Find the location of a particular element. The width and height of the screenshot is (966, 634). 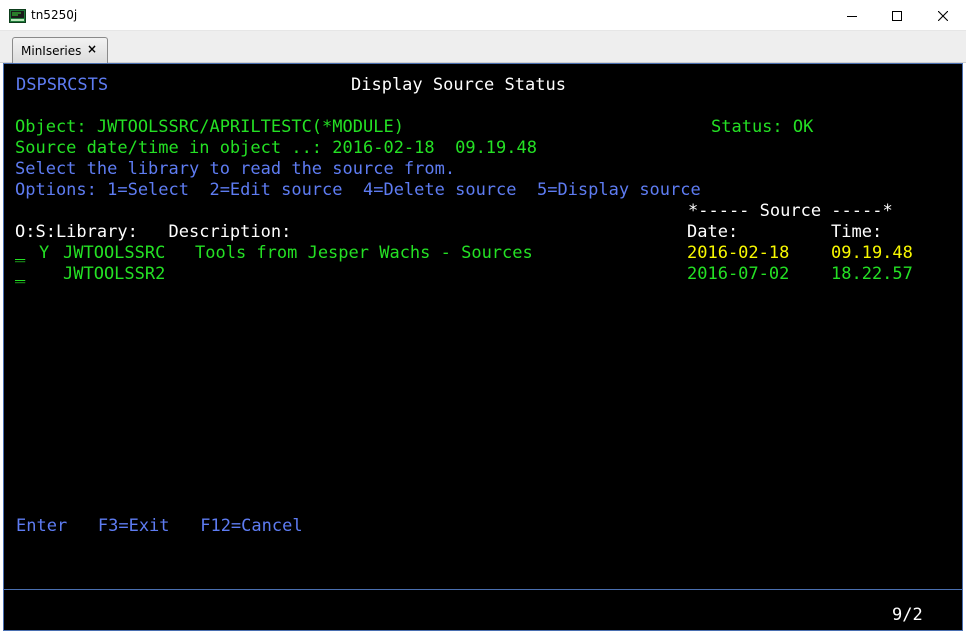

row-2-time: 18.22.57 is located at coordinates (872, 274).